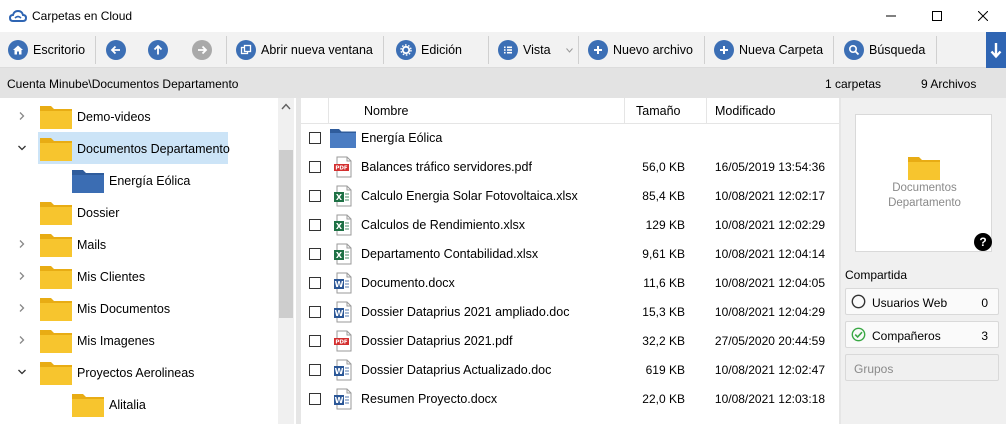  I want to click on tree-item: Alitalia, so click(139, 404).